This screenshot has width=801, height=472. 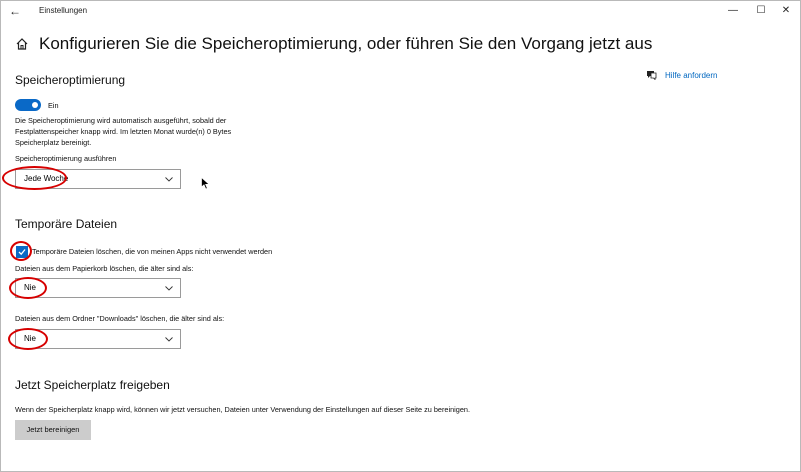 What do you see at coordinates (35, 105) in the screenshot?
I see `toggle-knob` at bounding box center [35, 105].